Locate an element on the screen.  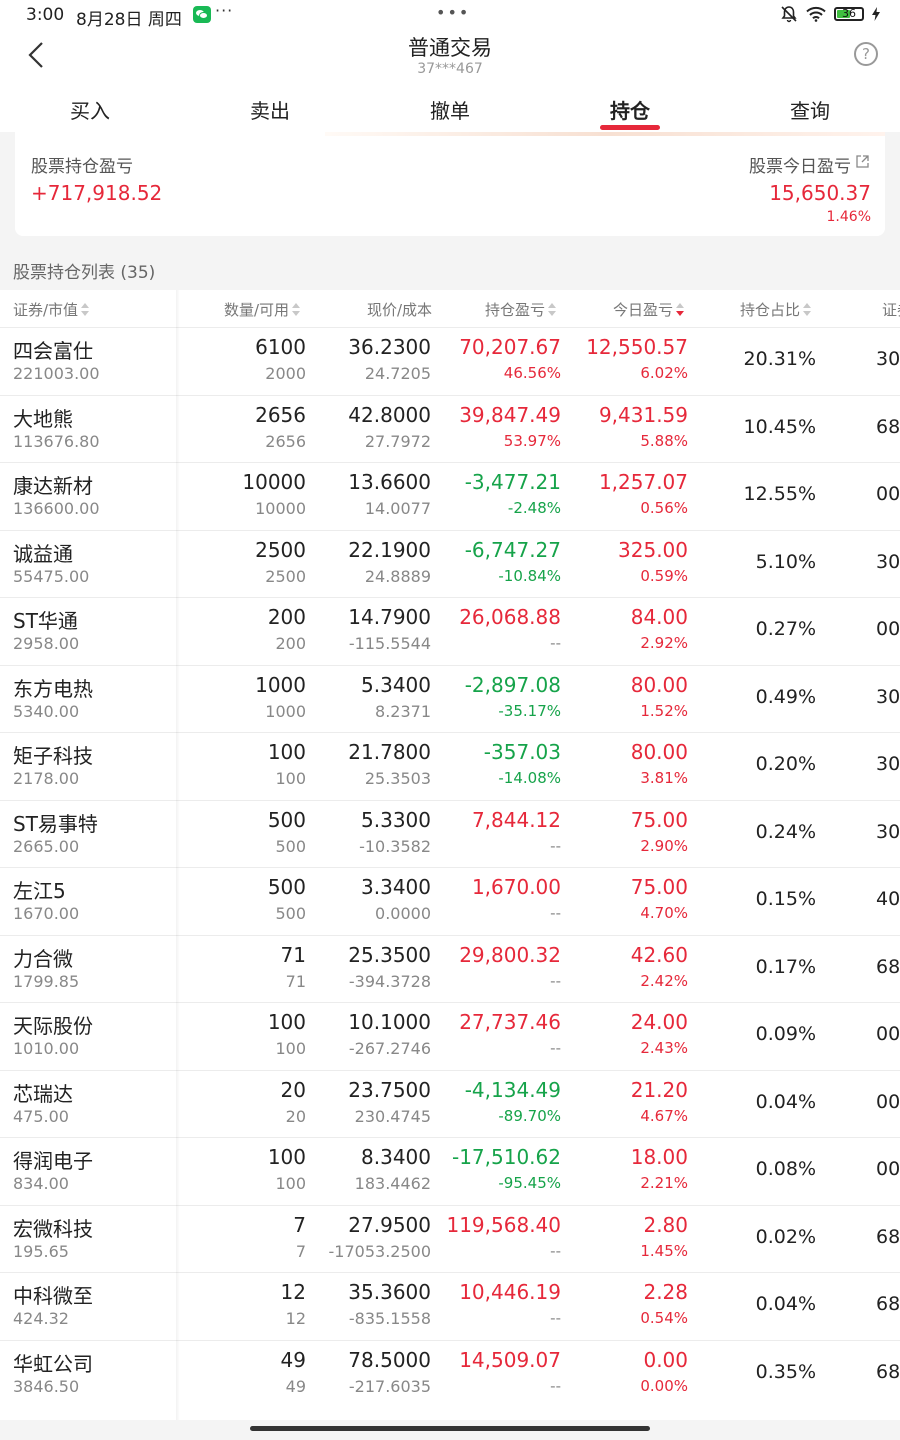
home-indicator is located at coordinates (450, 1428).